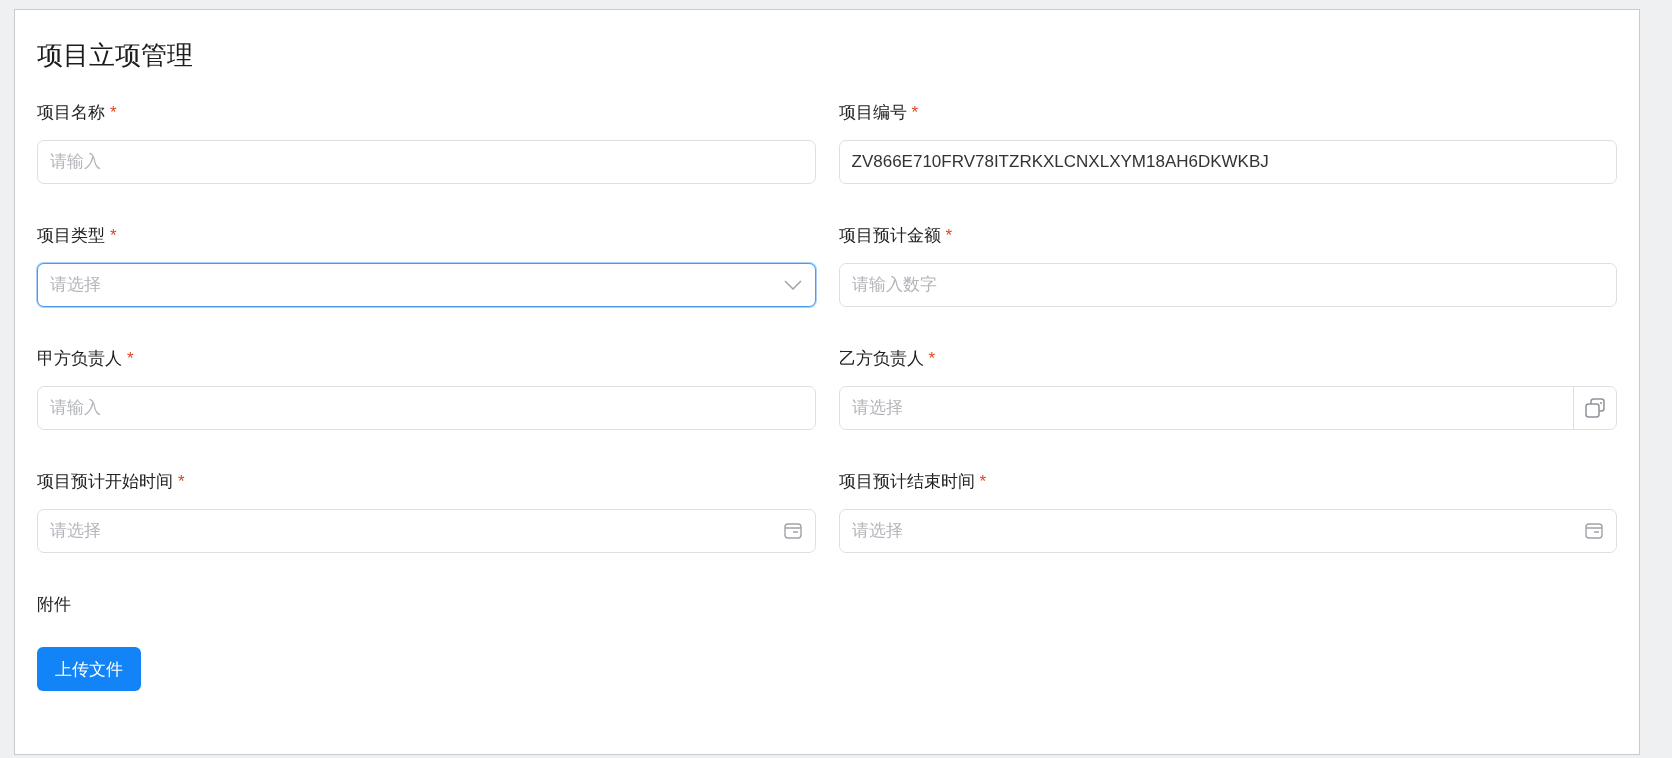  I want to click on field-label: 乙方负责人, so click(881, 359).